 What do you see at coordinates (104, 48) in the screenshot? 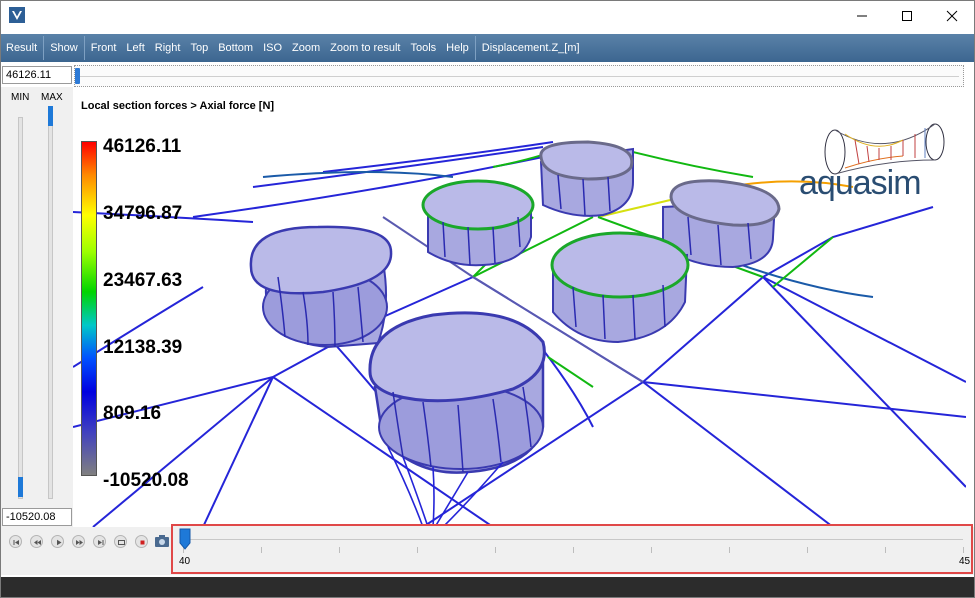
I see `view-front-button: Front` at bounding box center [104, 48].